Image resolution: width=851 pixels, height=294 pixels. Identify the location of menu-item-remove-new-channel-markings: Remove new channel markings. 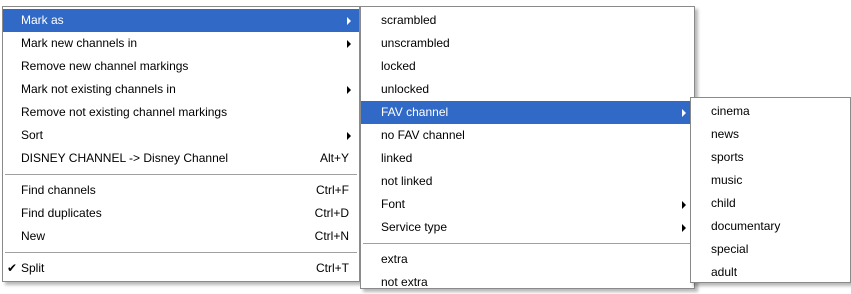
(181, 66).